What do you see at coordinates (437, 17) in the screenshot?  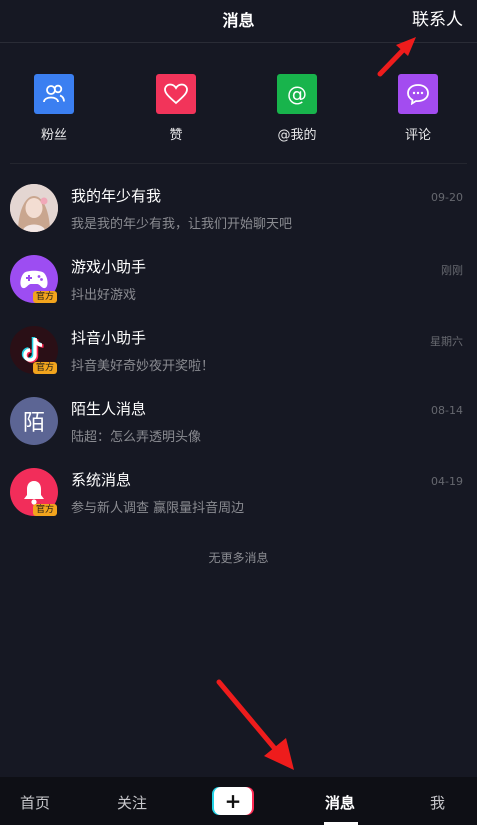 I see `contacts-button: 联系人` at bounding box center [437, 17].